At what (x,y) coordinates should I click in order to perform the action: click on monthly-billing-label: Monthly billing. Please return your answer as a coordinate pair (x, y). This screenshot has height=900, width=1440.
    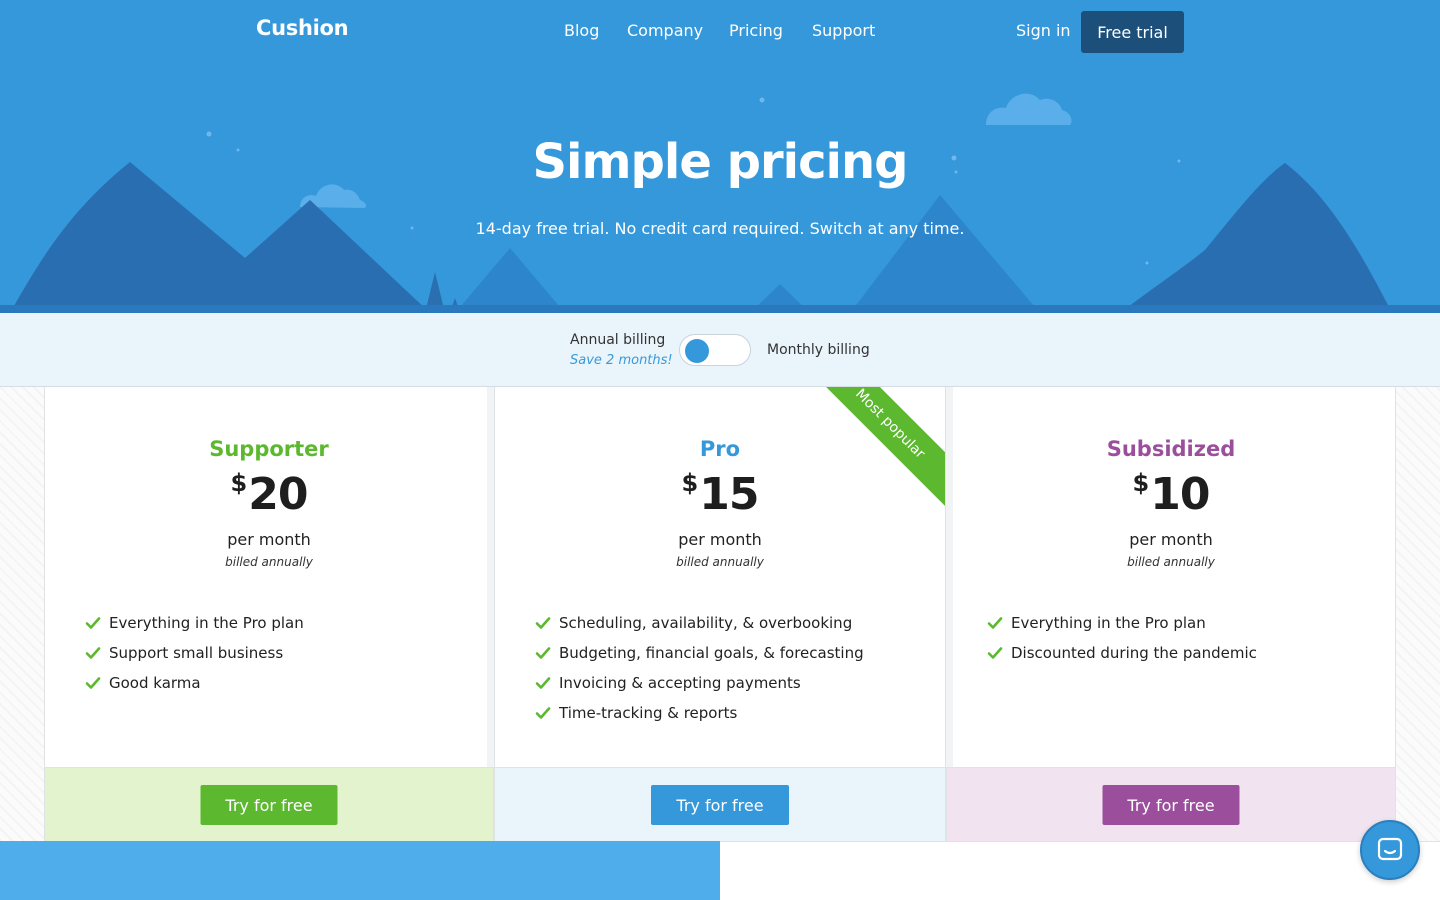
    Looking at the image, I should click on (818, 350).